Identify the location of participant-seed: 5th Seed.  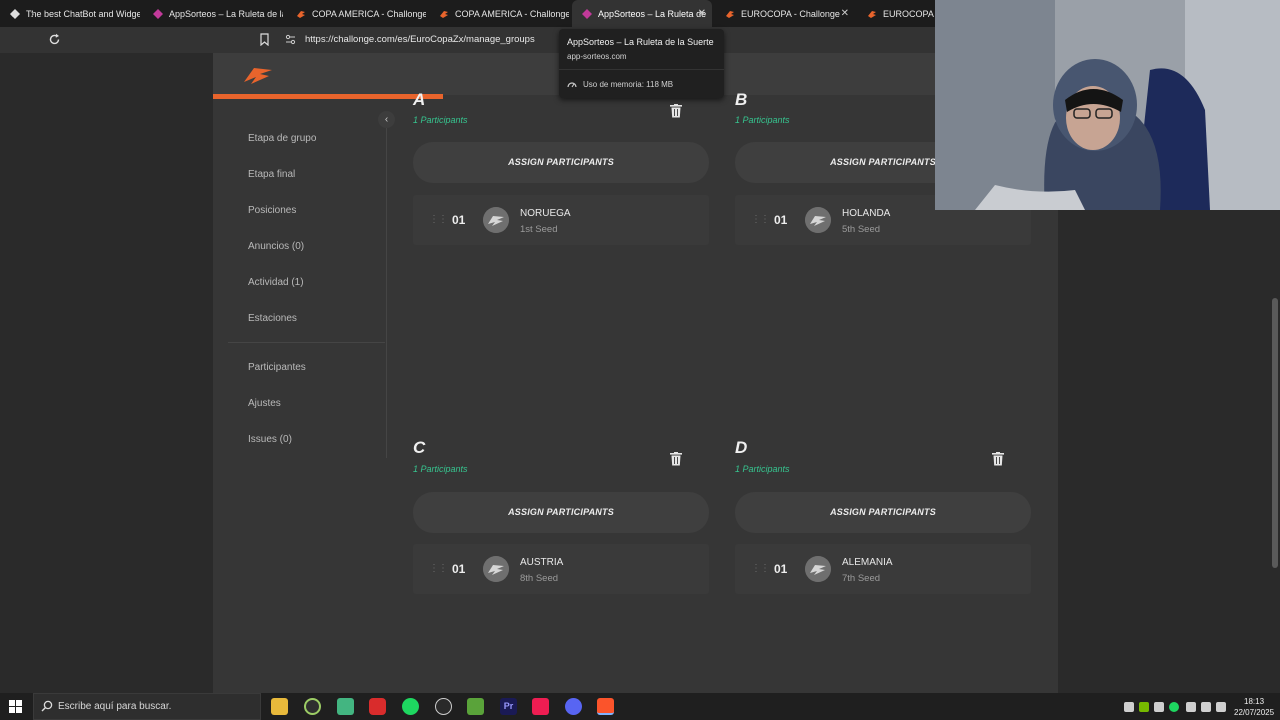
(861, 229).